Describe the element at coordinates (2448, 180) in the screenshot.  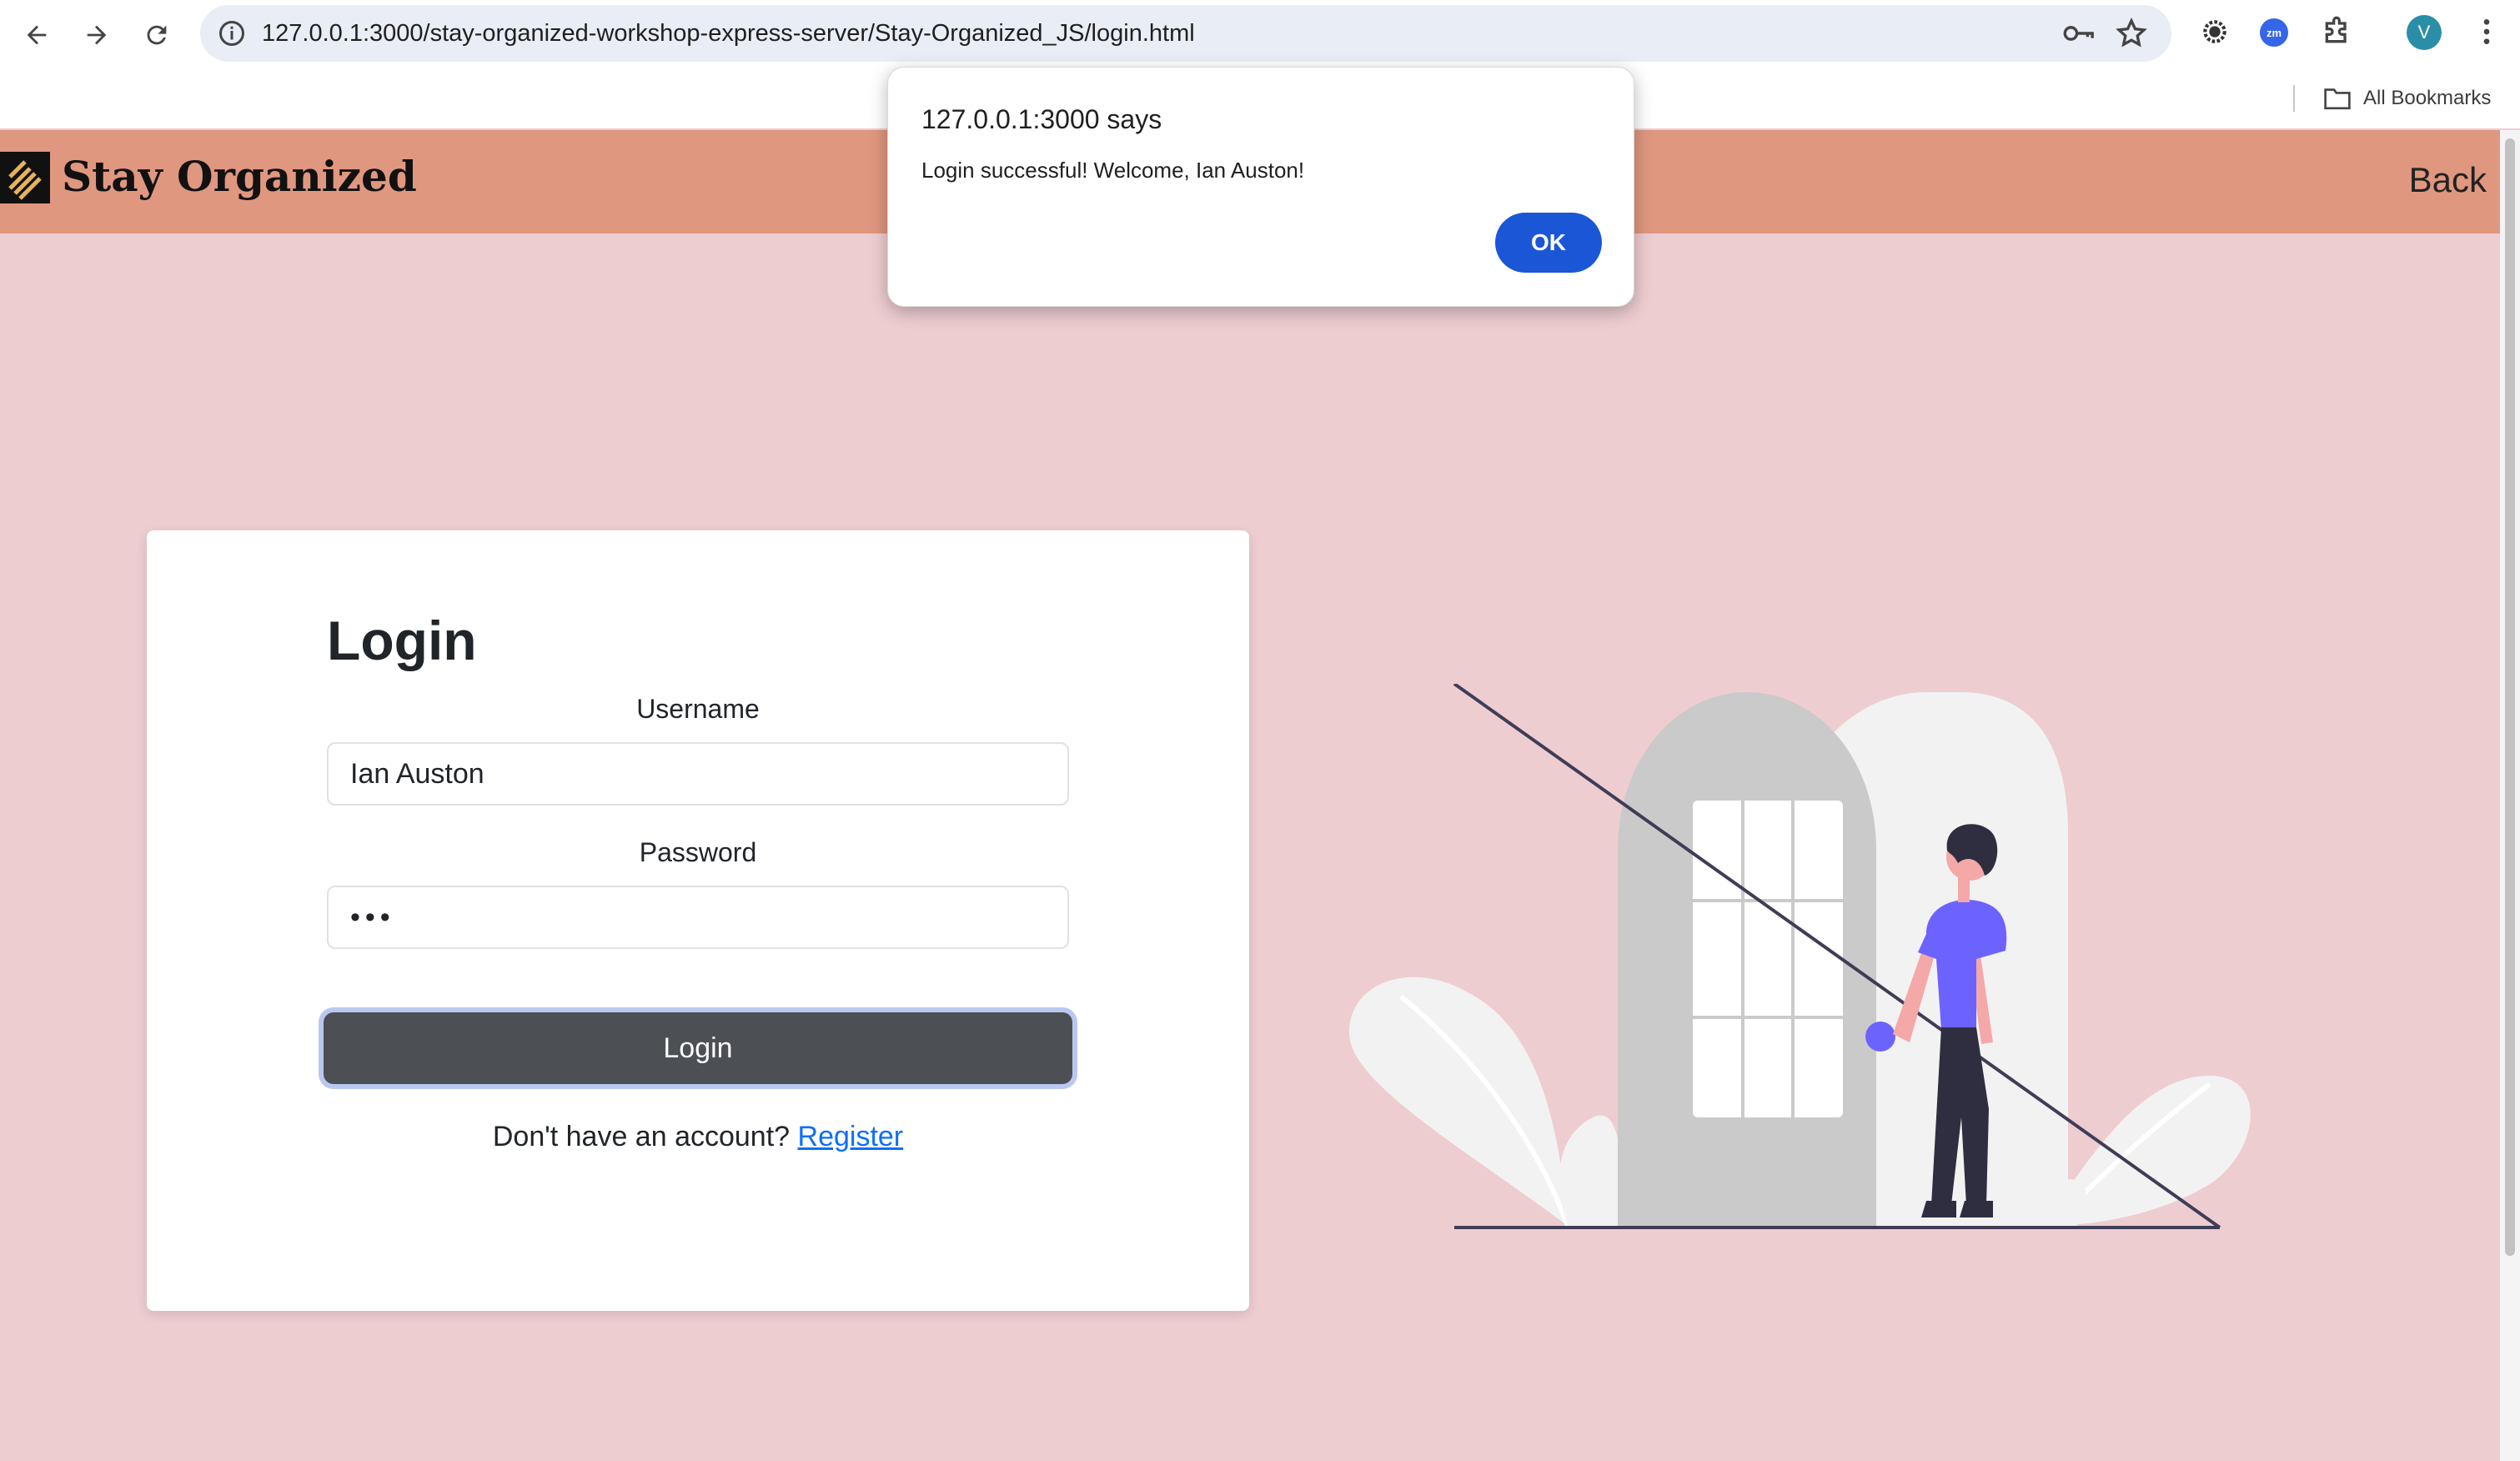
I see `back-link: Back` at that location.